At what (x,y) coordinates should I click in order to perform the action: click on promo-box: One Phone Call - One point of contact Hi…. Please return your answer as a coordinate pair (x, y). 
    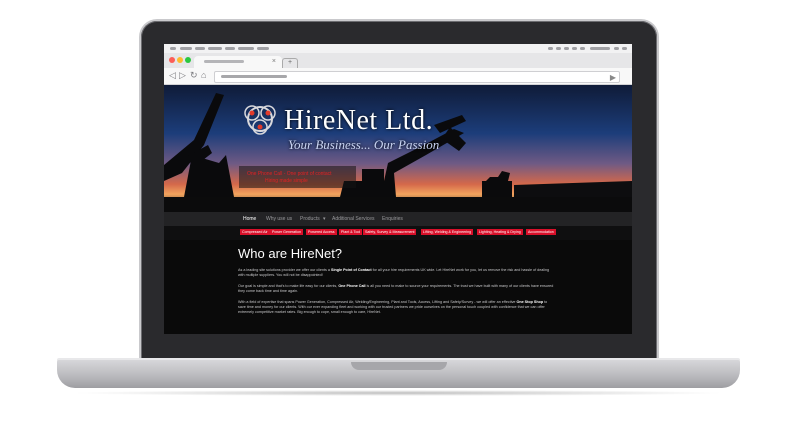
    Looking at the image, I should click on (297, 177).